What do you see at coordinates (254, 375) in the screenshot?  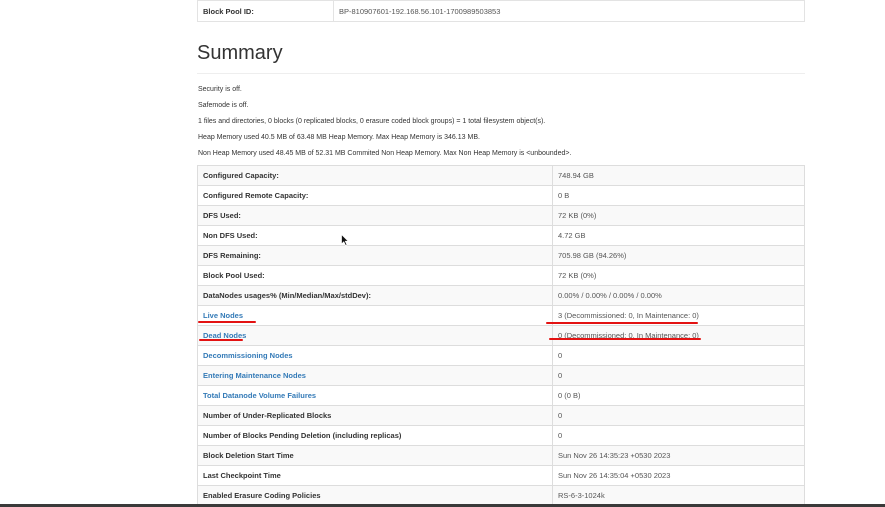 I see `entering-maintenance-nodes-link: Entering Maintenance Nodes` at bounding box center [254, 375].